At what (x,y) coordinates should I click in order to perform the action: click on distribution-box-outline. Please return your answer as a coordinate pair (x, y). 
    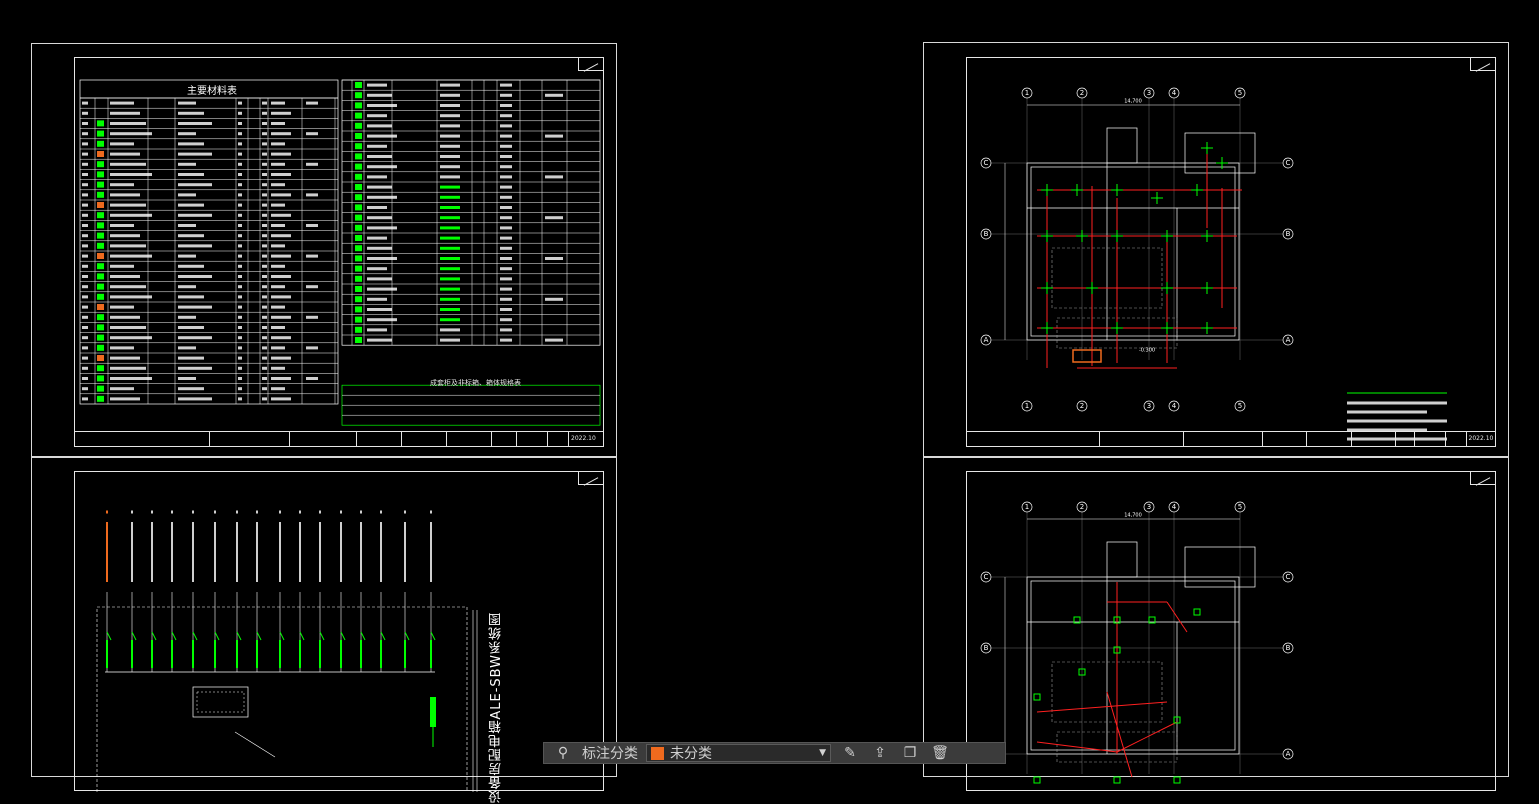
    Looking at the image, I should click on (282, 699).